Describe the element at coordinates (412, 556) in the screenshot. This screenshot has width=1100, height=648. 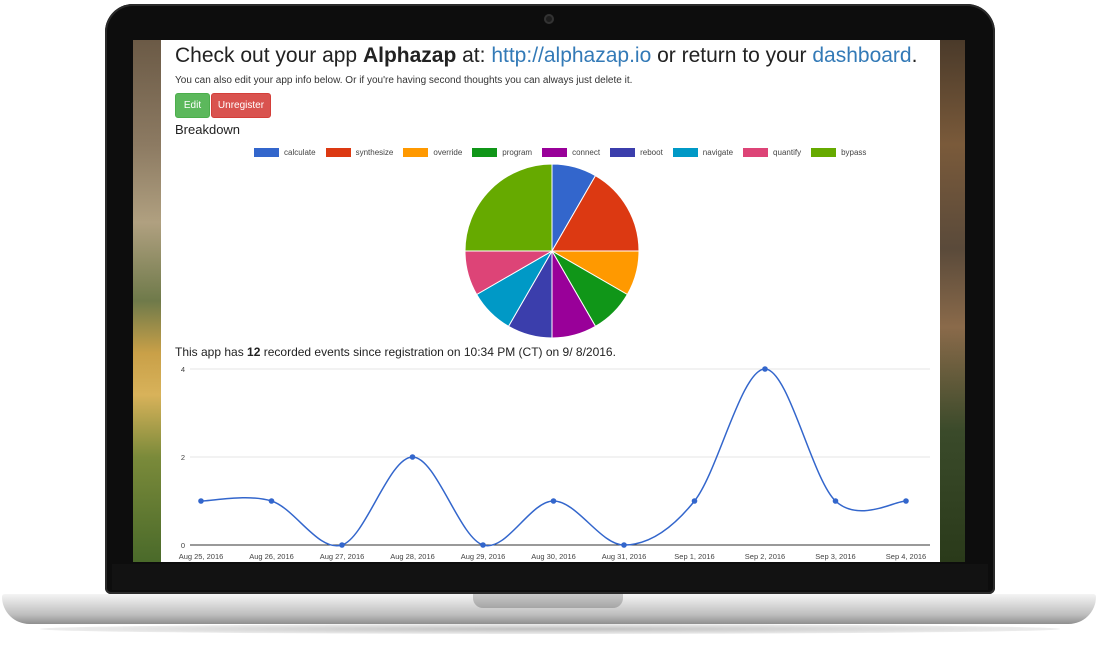
I see `x-tick-label: Aug 28, 2016` at that location.